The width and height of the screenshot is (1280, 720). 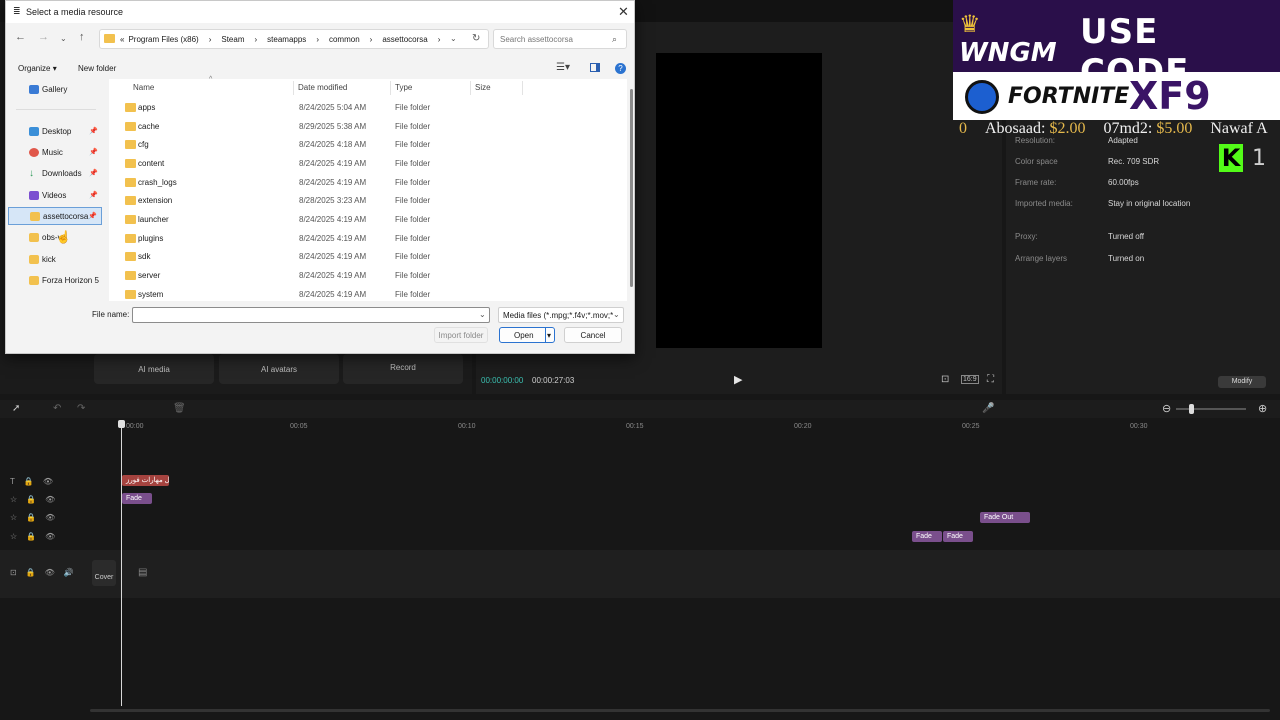 What do you see at coordinates (368, 239) in the screenshot?
I see `file-row: plugins 8/24/2025 4:19 AM File folder` at bounding box center [368, 239].